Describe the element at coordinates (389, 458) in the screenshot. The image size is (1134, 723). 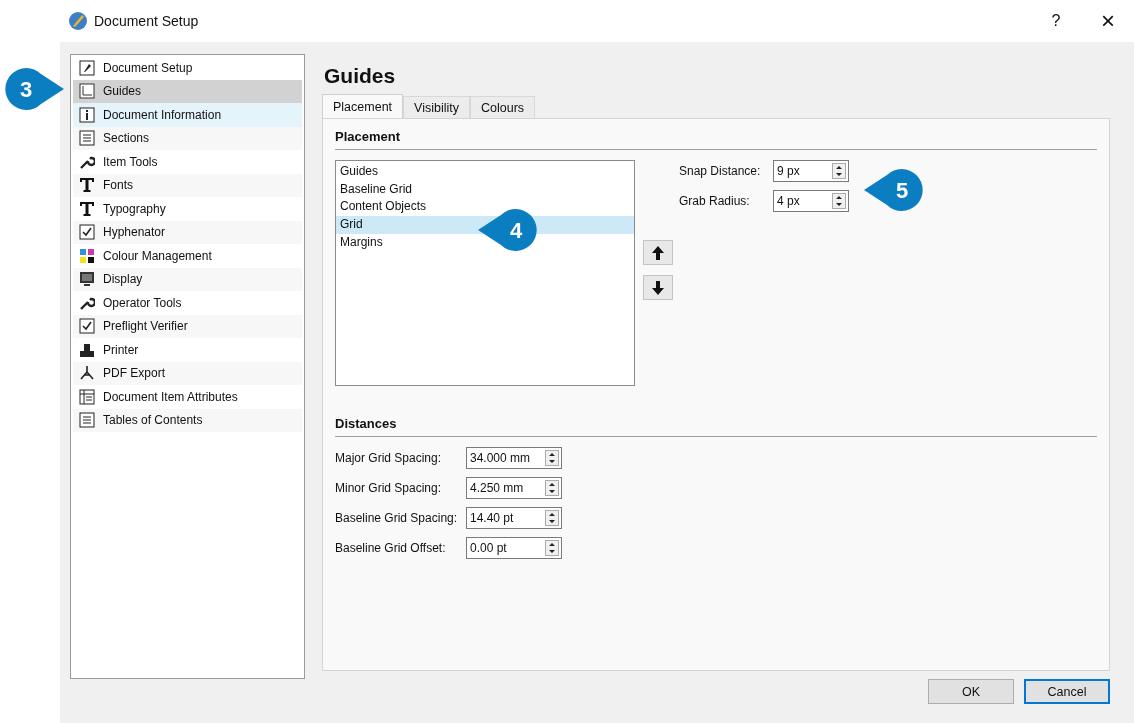
I see `field-label: Major Grid Spacing:` at that location.